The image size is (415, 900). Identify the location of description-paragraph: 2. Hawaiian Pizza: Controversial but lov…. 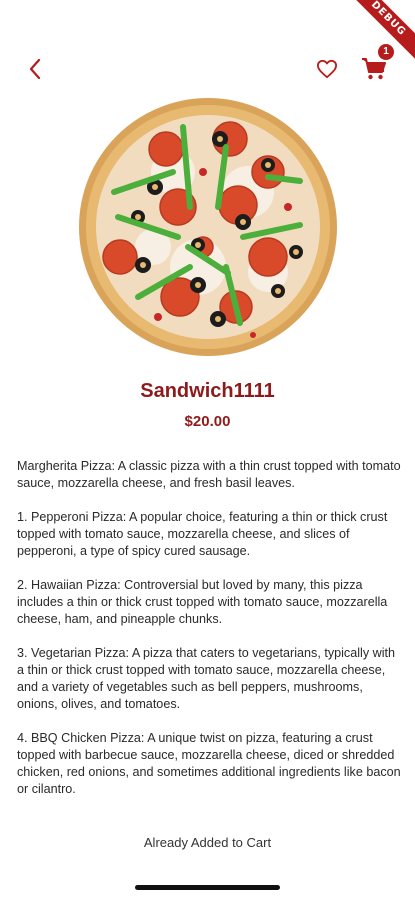
(202, 602).